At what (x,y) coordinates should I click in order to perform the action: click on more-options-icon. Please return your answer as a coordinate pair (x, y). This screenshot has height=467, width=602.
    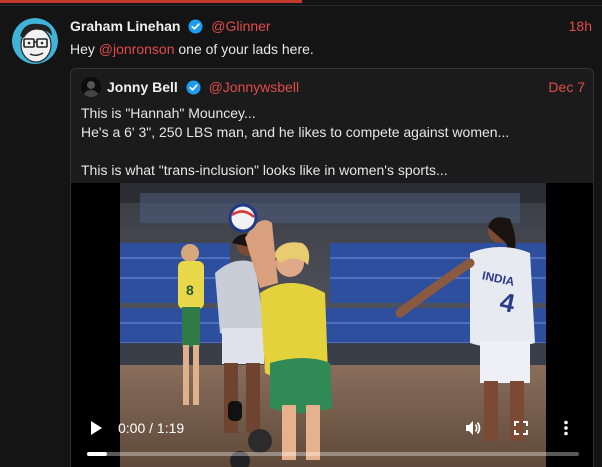
    Looking at the image, I should click on (566, 428).